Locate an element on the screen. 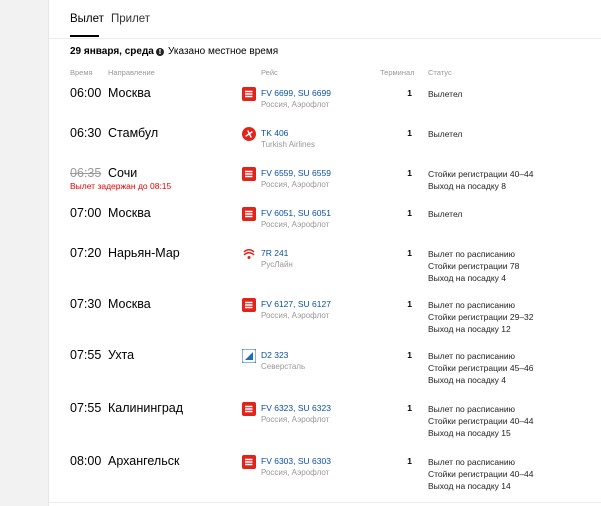 Image resolution: width=601 pixels, height=506 pixels. timezone-note-text: Указано местное время is located at coordinates (223, 51).